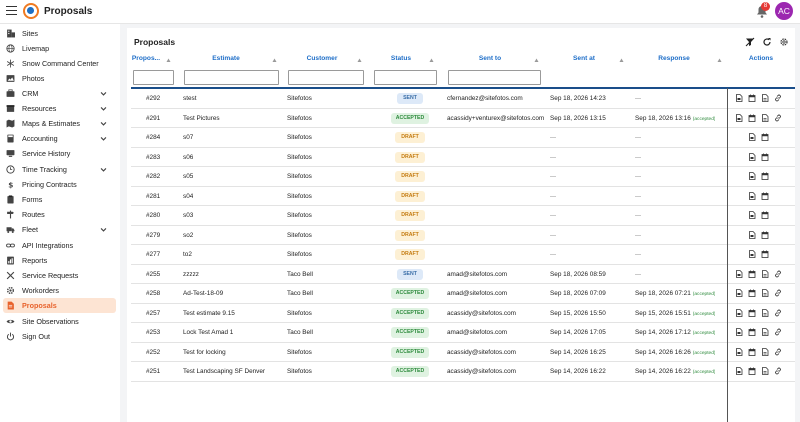 The height and width of the screenshot is (422, 800). What do you see at coordinates (231, 77) in the screenshot?
I see `filter-estimate-input` at bounding box center [231, 77].